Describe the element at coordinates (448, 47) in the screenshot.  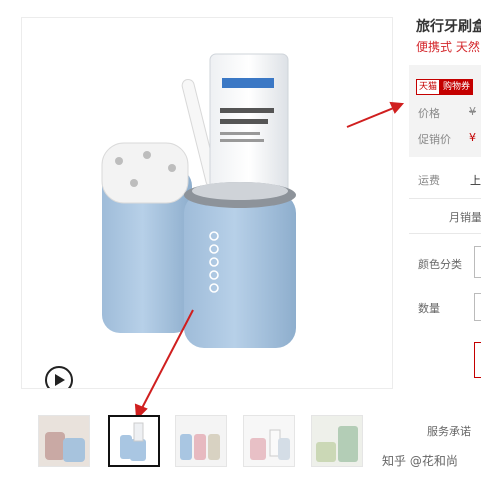
I see `product-subtitle: 便携式 天然` at that location.